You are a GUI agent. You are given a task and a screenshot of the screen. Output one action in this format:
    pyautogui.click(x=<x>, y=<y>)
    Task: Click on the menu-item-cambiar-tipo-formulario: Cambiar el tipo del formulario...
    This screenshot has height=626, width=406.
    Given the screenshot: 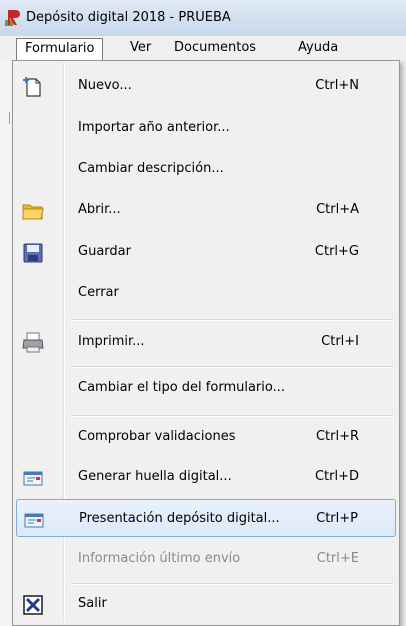 What is the action you would take?
    pyautogui.click(x=206, y=388)
    